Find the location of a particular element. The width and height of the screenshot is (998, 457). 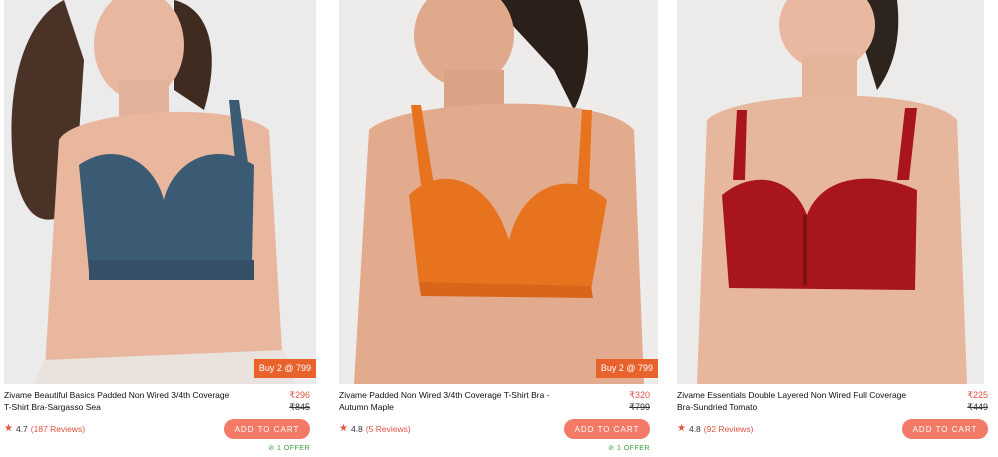

price-block: ₹320 ₹799 is located at coordinates (639, 401).